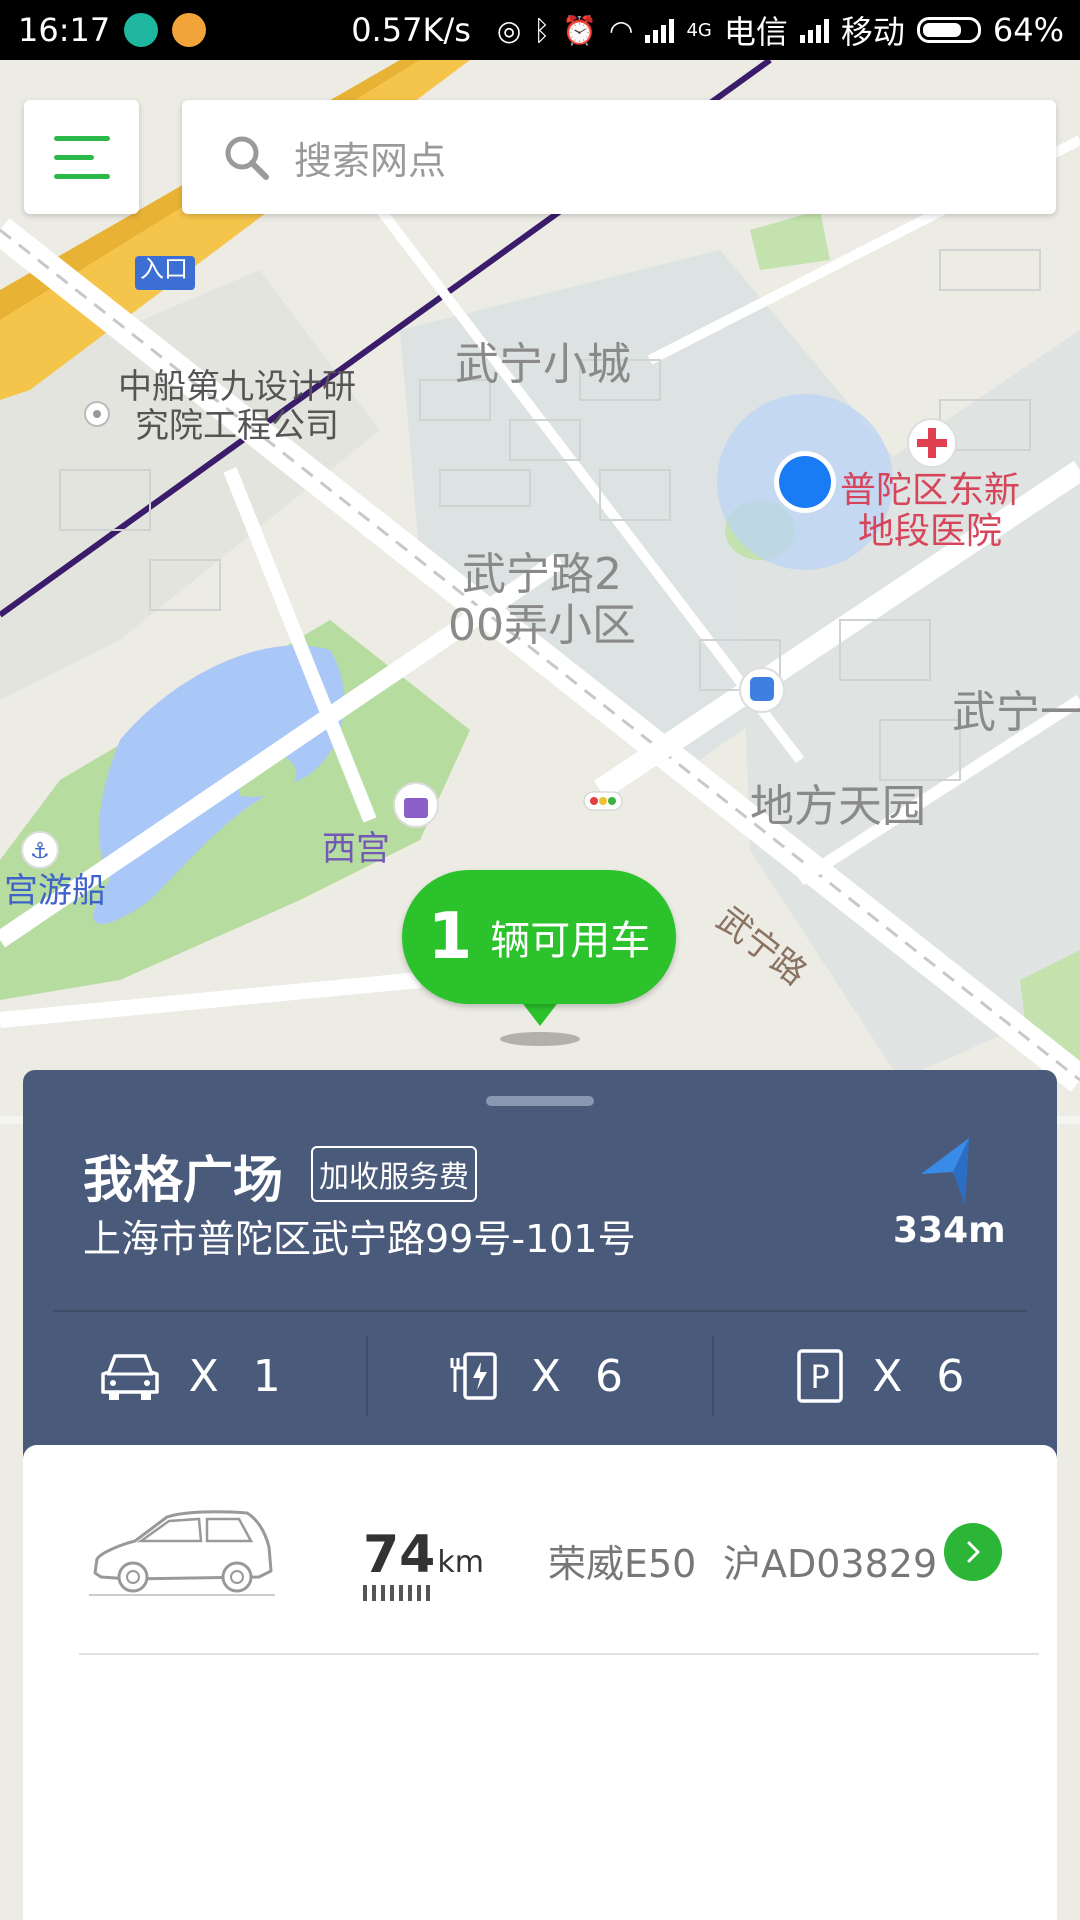 This screenshot has width=1080, height=1920. Describe the element at coordinates (621, 30) in the screenshot. I see `wifi-icon: ◠` at that location.